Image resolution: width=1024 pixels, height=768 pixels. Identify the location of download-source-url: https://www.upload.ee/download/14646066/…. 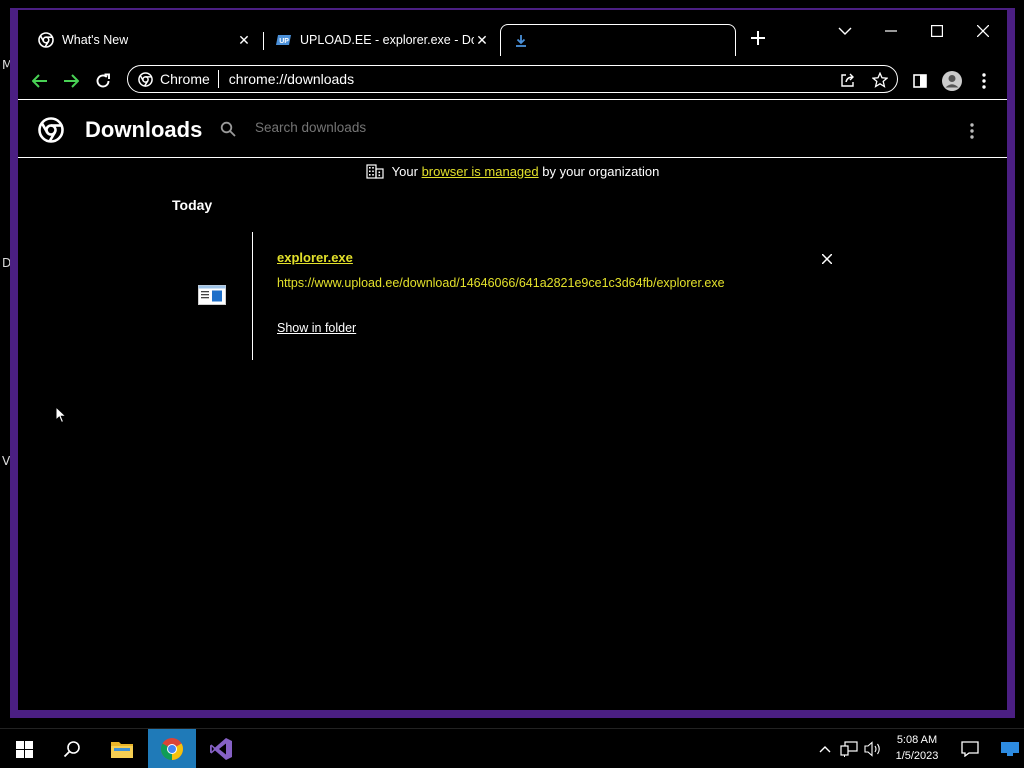
(501, 283).